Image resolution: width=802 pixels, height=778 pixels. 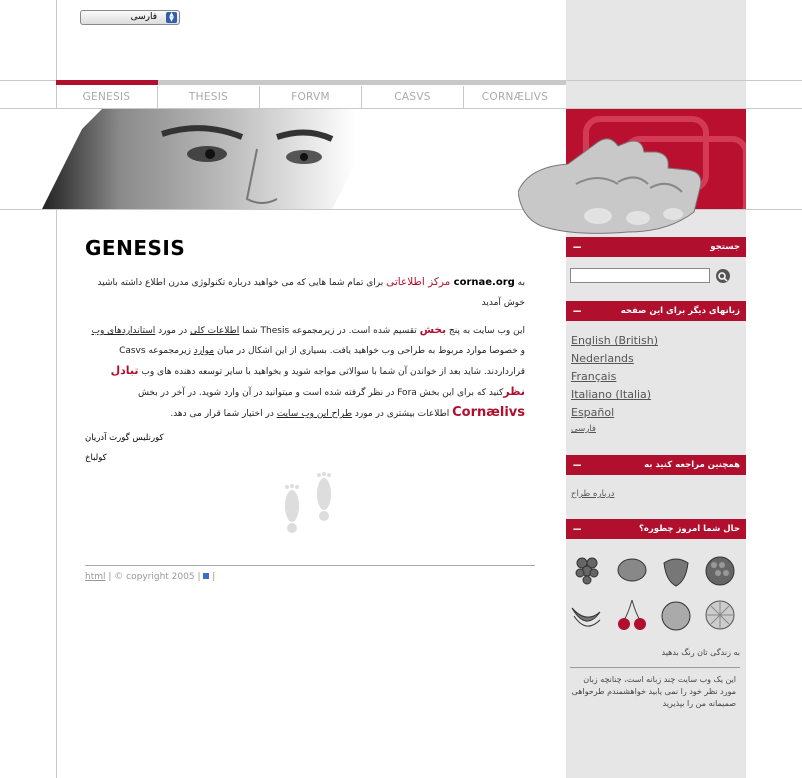 I want to click on grapes-icon, so click(x=588, y=570).